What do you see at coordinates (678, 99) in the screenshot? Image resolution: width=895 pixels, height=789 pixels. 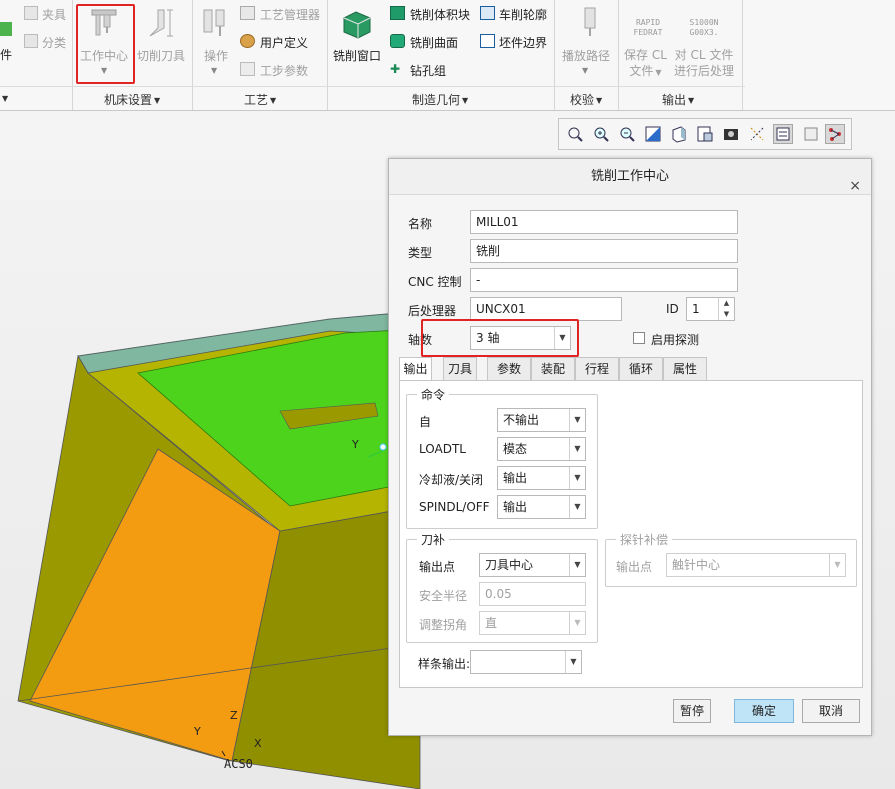 I see `output-group: 输出 ▼` at bounding box center [678, 99].